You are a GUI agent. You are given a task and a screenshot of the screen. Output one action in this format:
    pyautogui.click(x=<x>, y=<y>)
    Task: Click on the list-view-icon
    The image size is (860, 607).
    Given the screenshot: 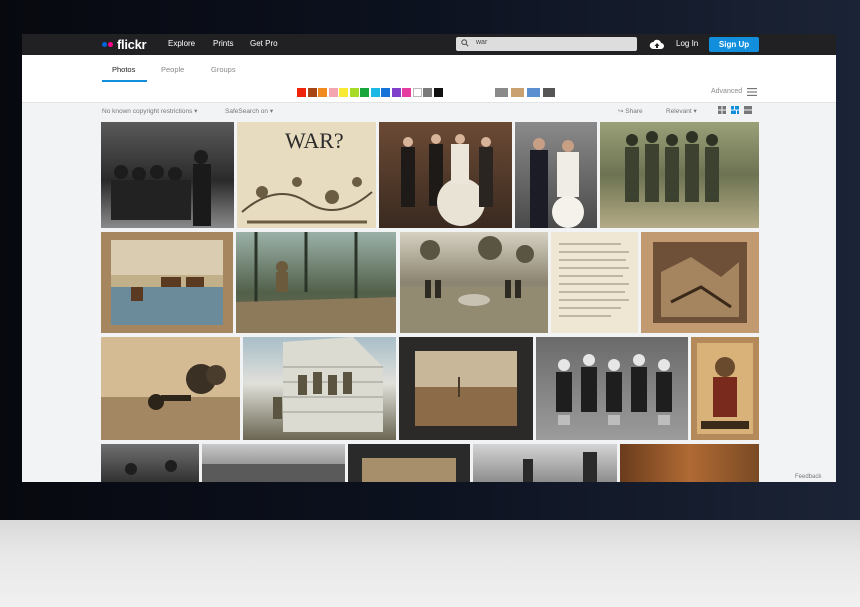 What is the action you would take?
    pyautogui.click(x=748, y=110)
    